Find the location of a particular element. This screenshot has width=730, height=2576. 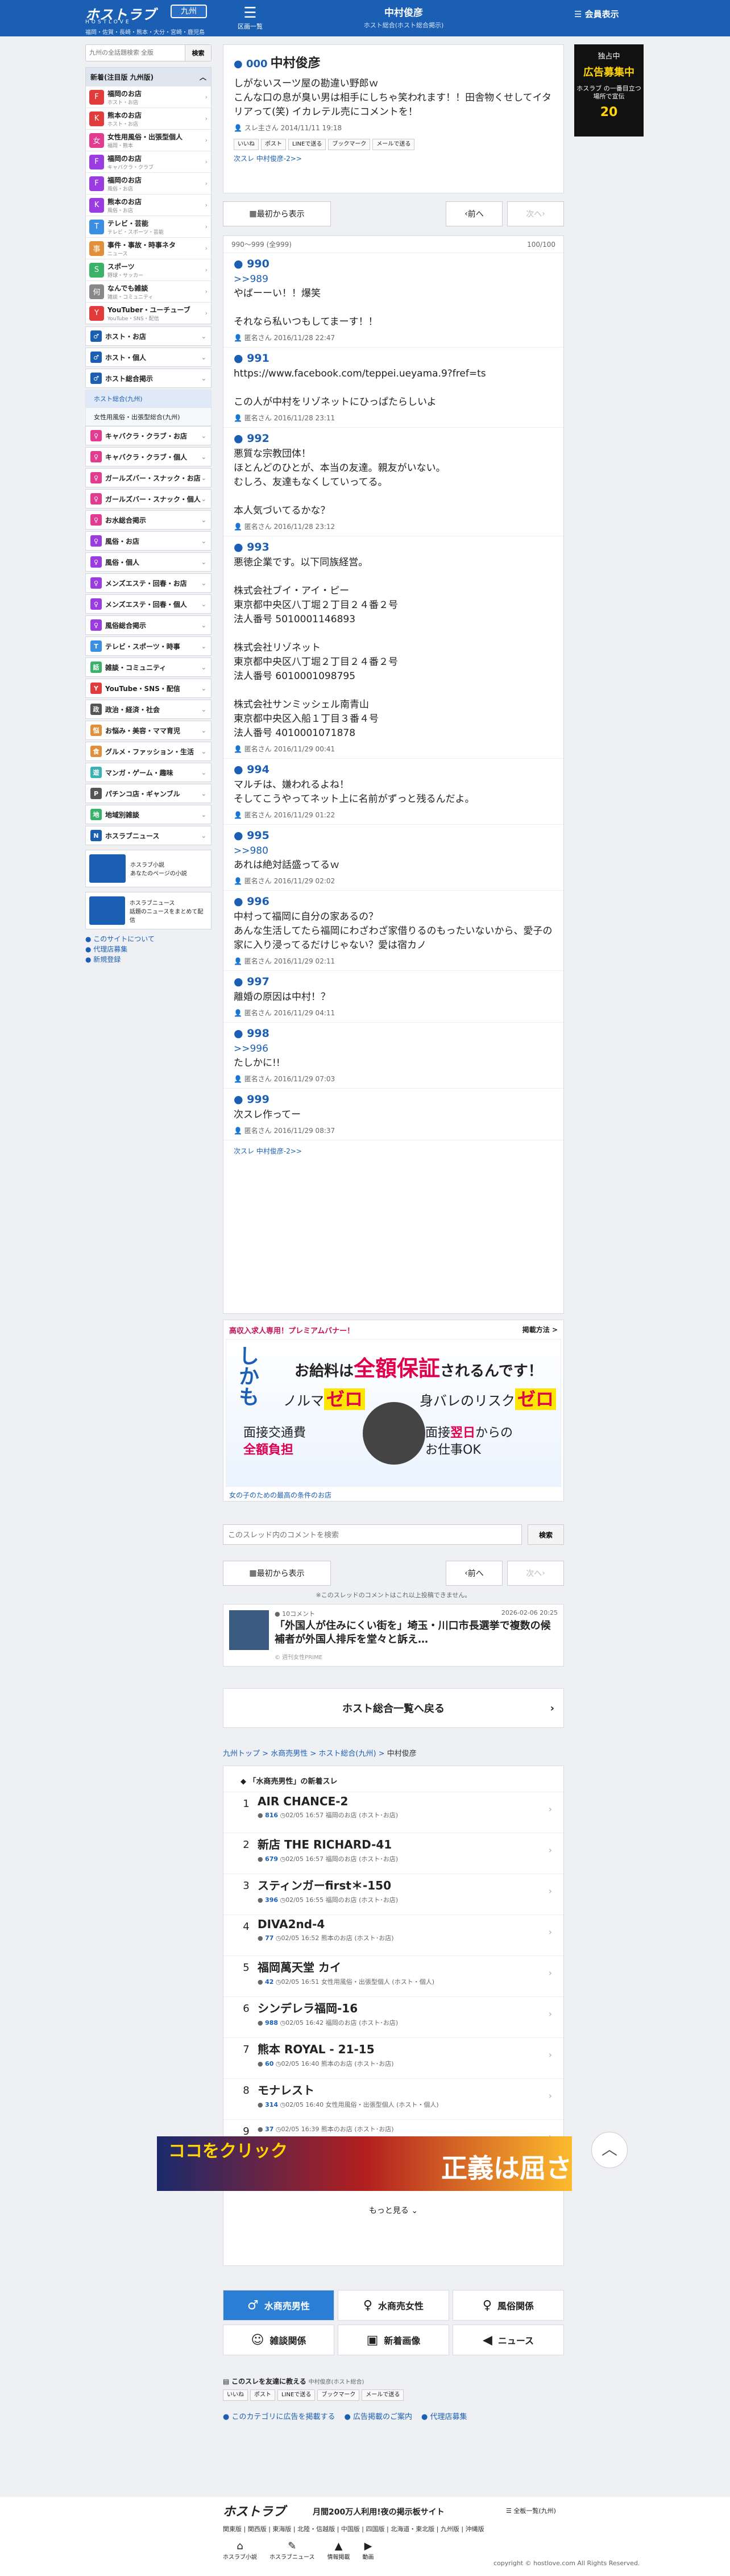

bottom-link: ● 代理店募集 is located at coordinates (444, 2417).